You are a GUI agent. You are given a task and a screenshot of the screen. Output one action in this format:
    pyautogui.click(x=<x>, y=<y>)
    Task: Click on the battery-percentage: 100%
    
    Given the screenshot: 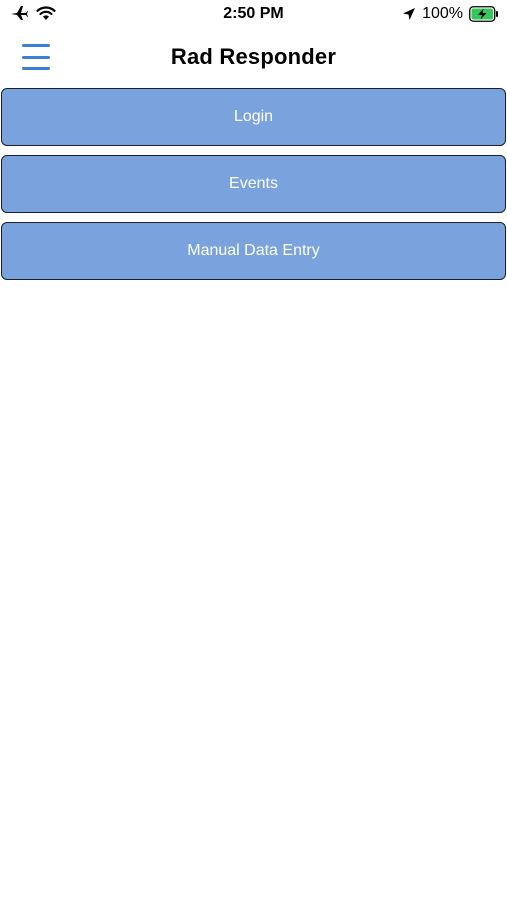 What is the action you would take?
    pyautogui.click(x=442, y=13)
    